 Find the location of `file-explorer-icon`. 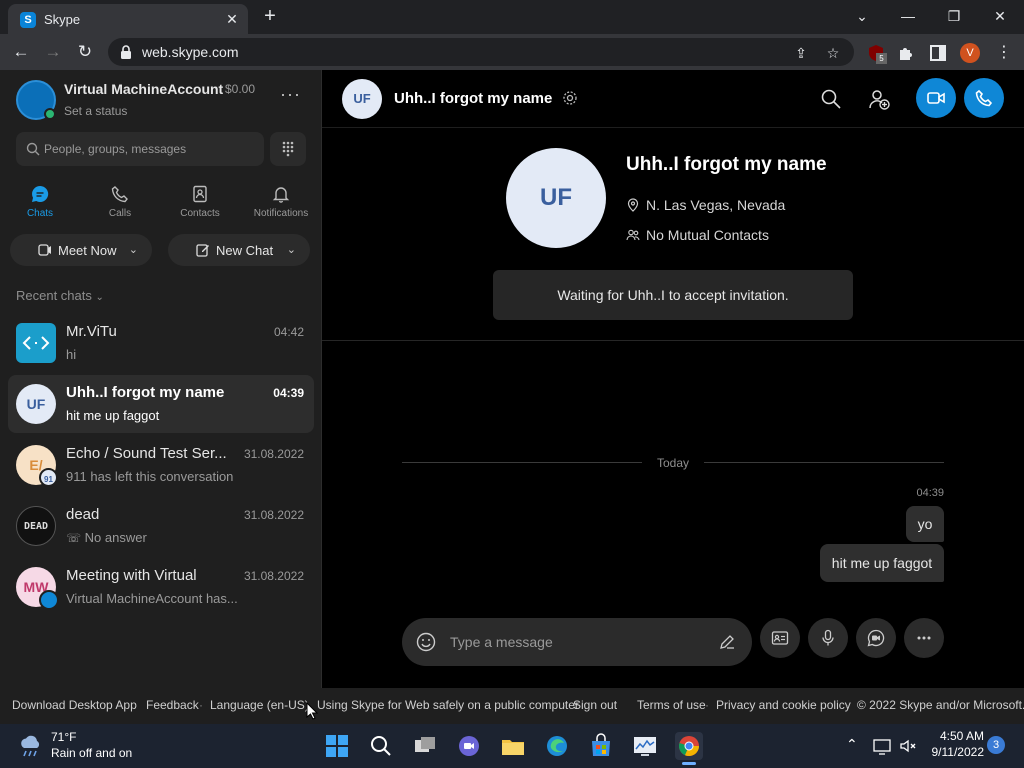

file-explorer-icon is located at coordinates (513, 746).